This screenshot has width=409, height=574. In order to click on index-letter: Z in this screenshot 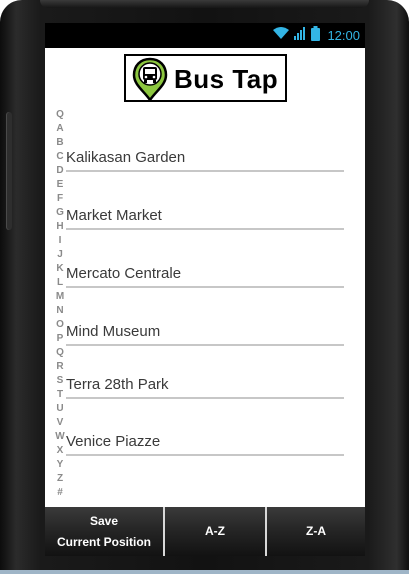, I will do `click(60, 479)`.